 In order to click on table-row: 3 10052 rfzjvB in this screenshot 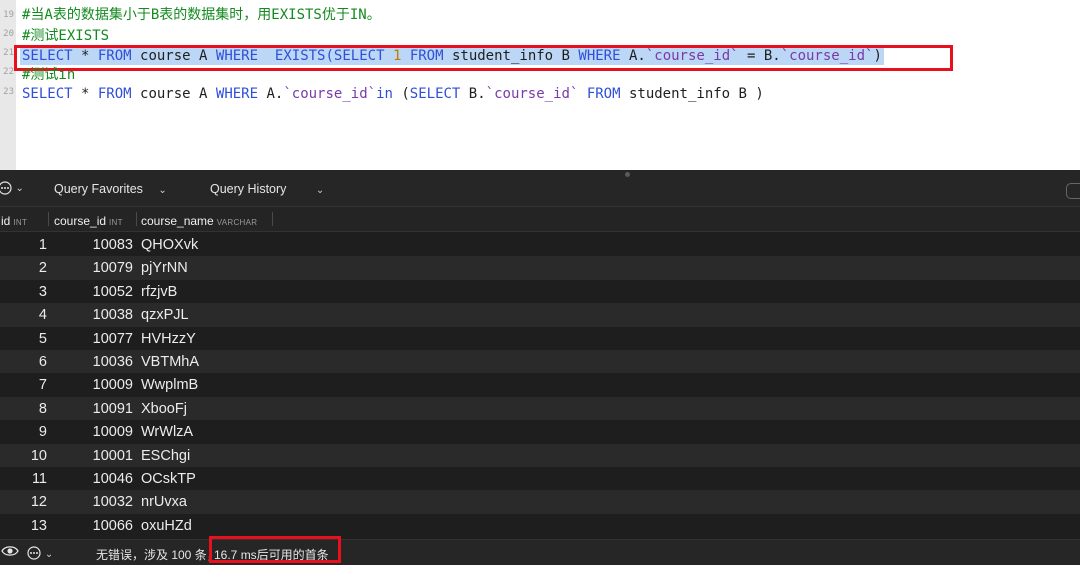, I will do `click(540, 291)`.